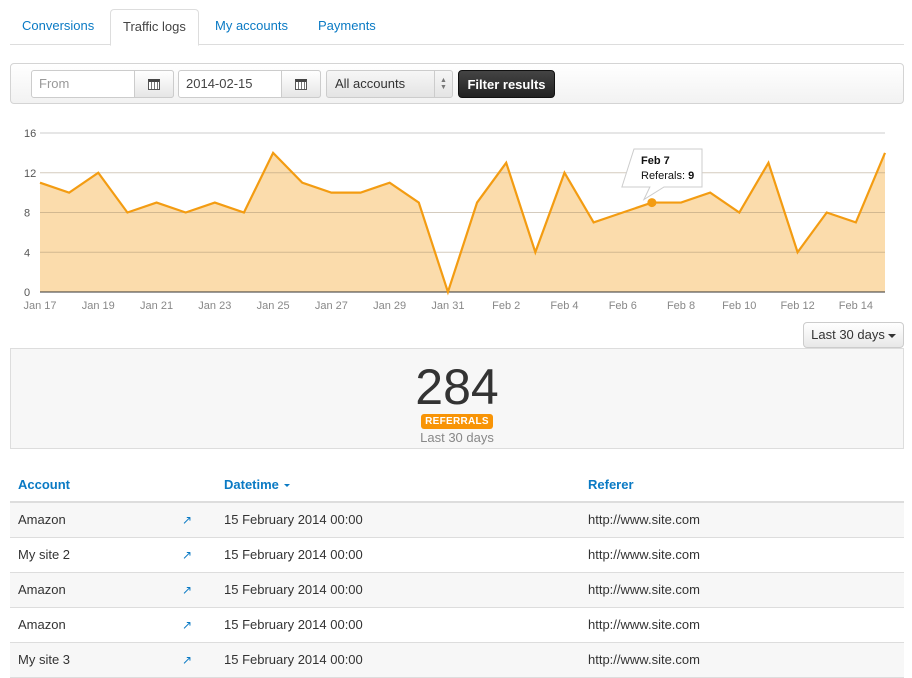 The height and width of the screenshot is (678, 912). I want to click on x-tick-label: Feb 2, so click(506, 306).